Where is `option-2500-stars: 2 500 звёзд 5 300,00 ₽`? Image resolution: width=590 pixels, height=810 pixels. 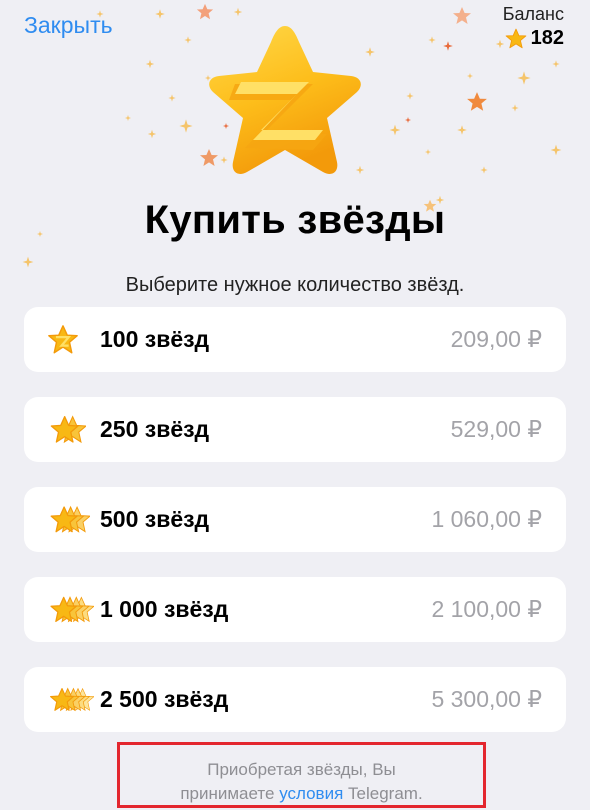
option-2500-stars: 2 500 звёзд 5 300,00 ₽ is located at coordinates (295, 699).